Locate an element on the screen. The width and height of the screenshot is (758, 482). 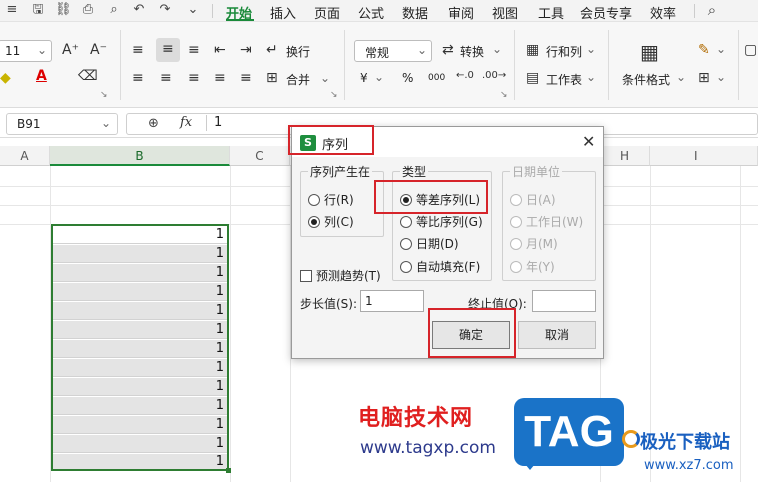
wrap-text-label: 换行 is located at coordinates (298, 51).